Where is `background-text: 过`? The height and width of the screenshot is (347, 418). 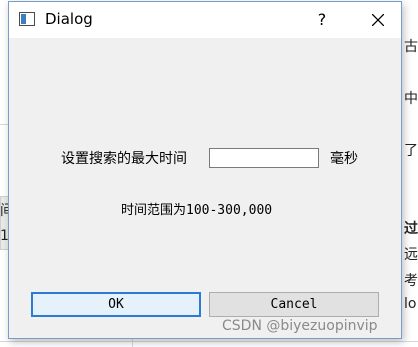
background-text: 过 is located at coordinates (411, 229).